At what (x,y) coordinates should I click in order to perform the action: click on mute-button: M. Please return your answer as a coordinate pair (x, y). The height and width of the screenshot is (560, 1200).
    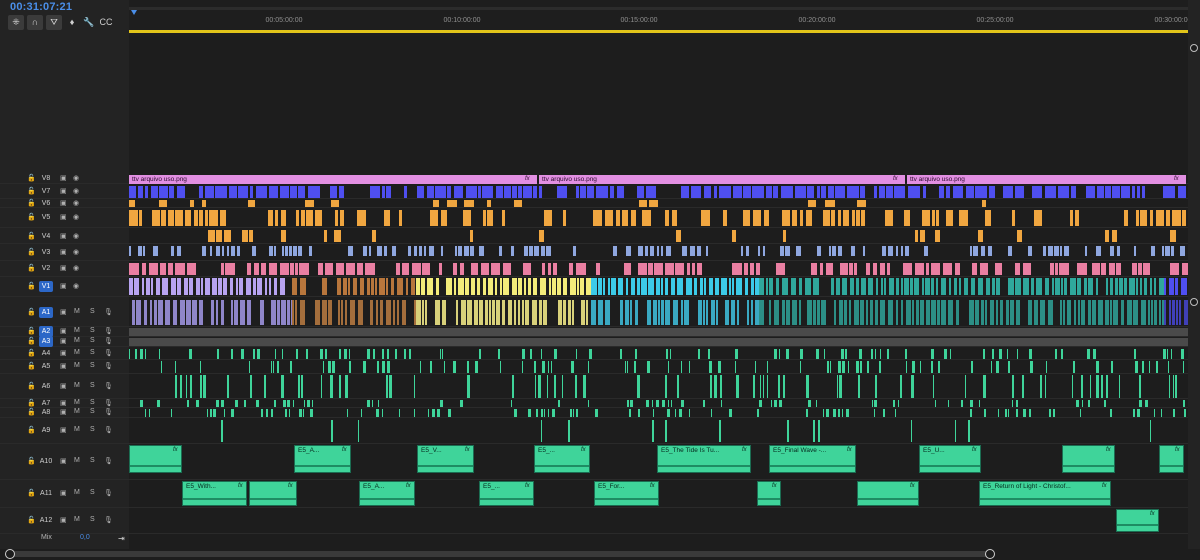
    Looking at the image, I should click on (77, 492).